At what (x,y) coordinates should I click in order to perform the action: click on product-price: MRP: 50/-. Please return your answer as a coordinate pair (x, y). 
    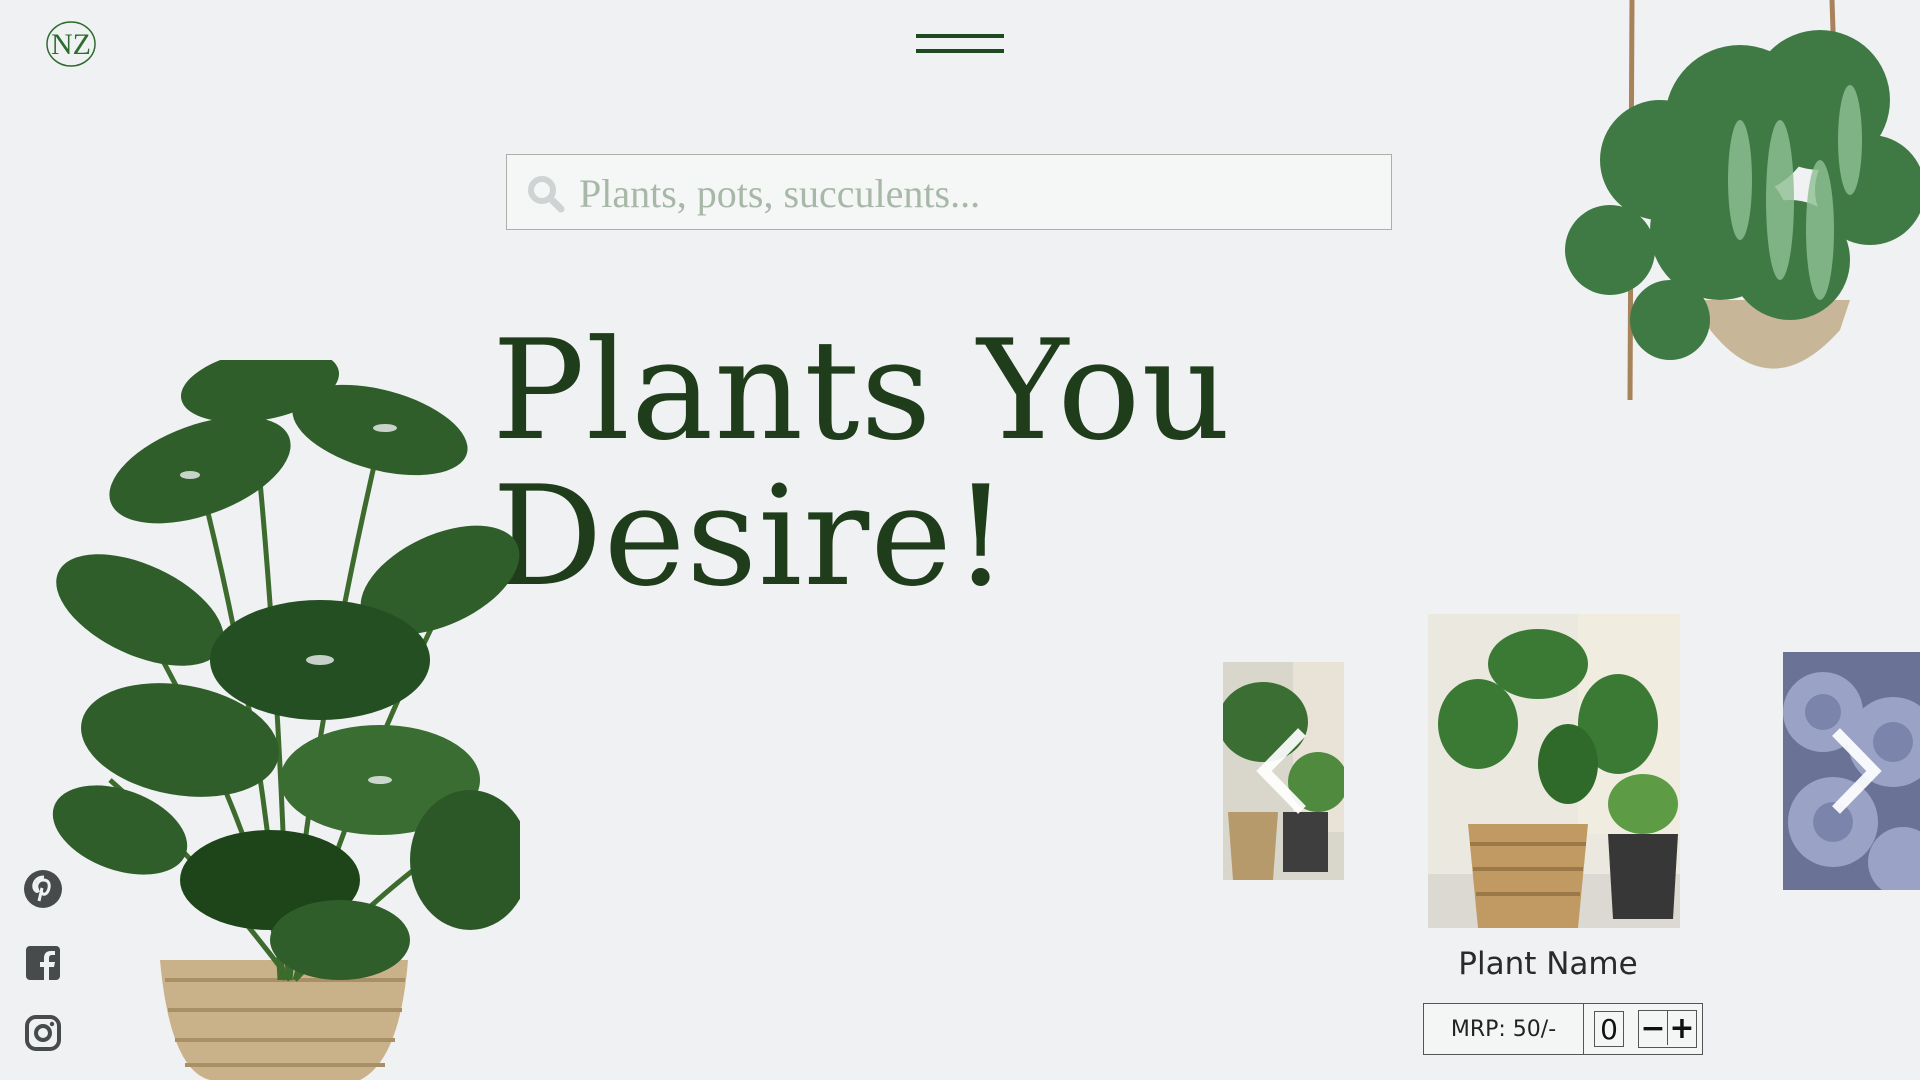
    Looking at the image, I should click on (1504, 1029).